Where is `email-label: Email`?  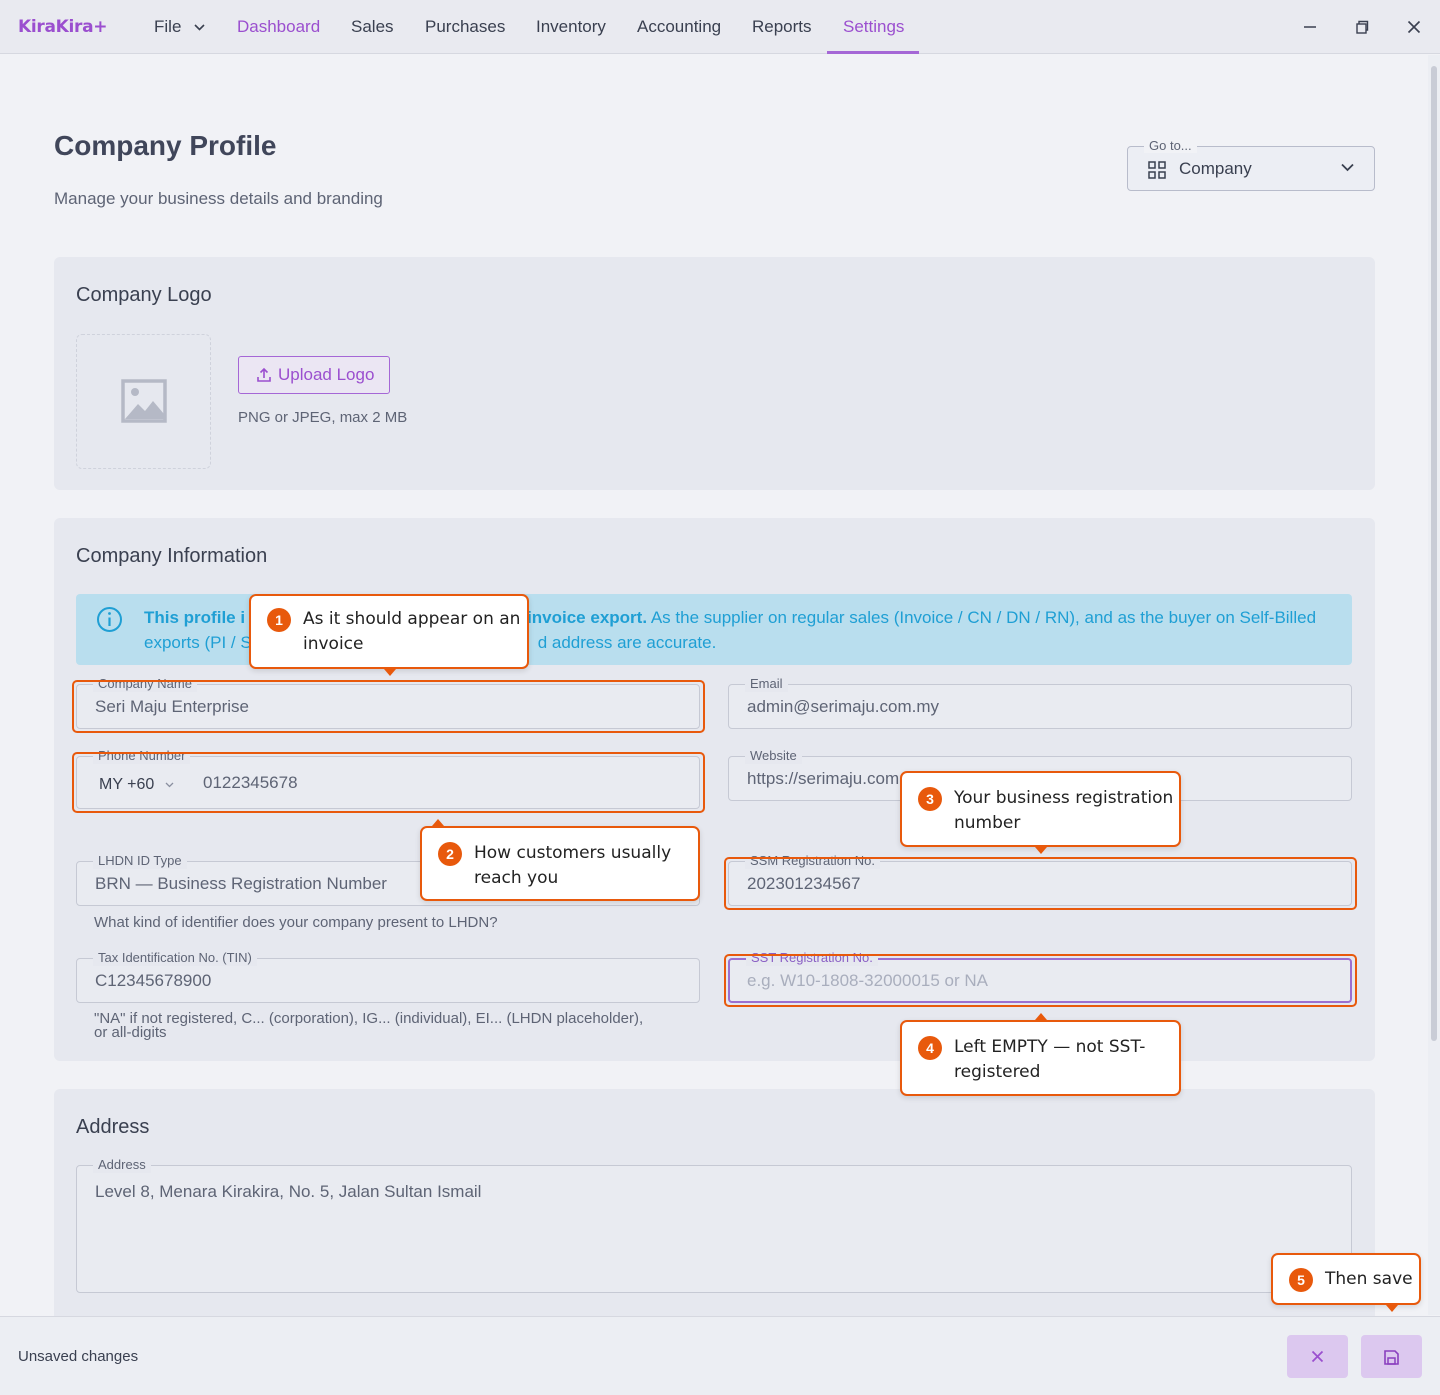
email-label: Email is located at coordinates (766, 684).